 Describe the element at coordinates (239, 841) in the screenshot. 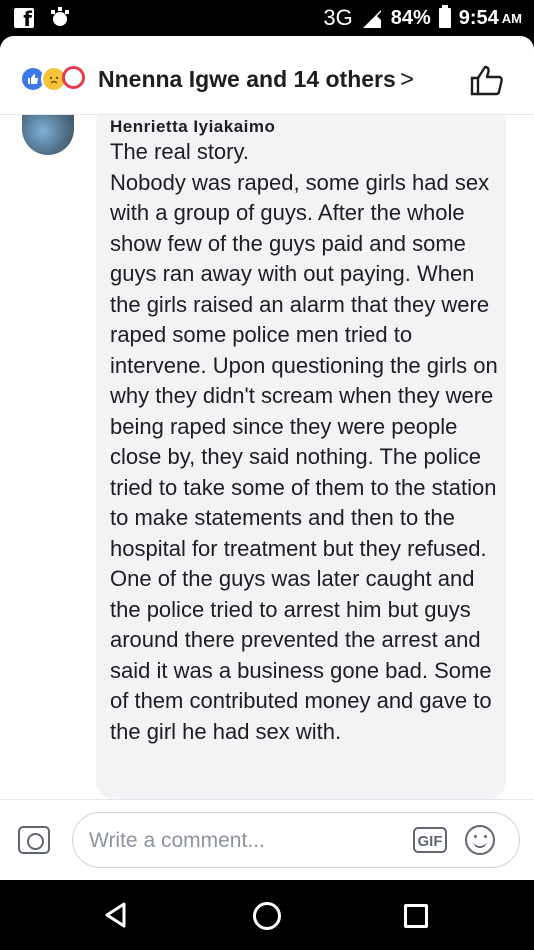

I see `comment-input` at that location.